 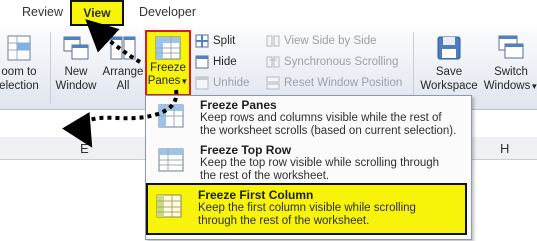 I want to click on switch-windows-icon, so click(x=511, y=47).